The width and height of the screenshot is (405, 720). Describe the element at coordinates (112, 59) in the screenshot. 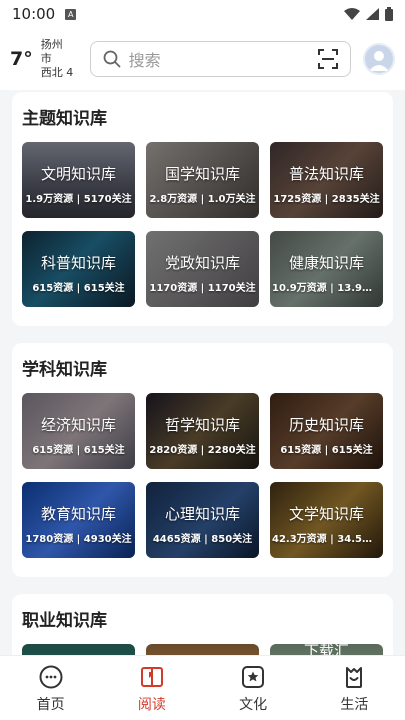

I see `search-icon` at that location.